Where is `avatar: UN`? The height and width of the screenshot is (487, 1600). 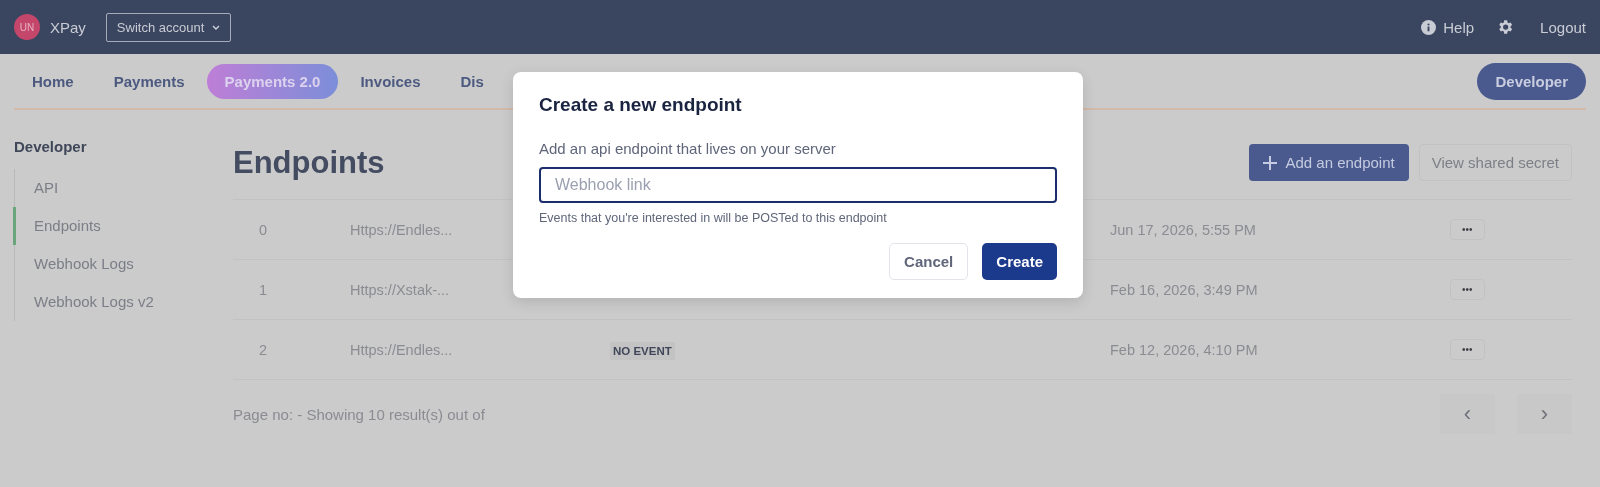
avatar: UN is located at coordinates (27, 27).